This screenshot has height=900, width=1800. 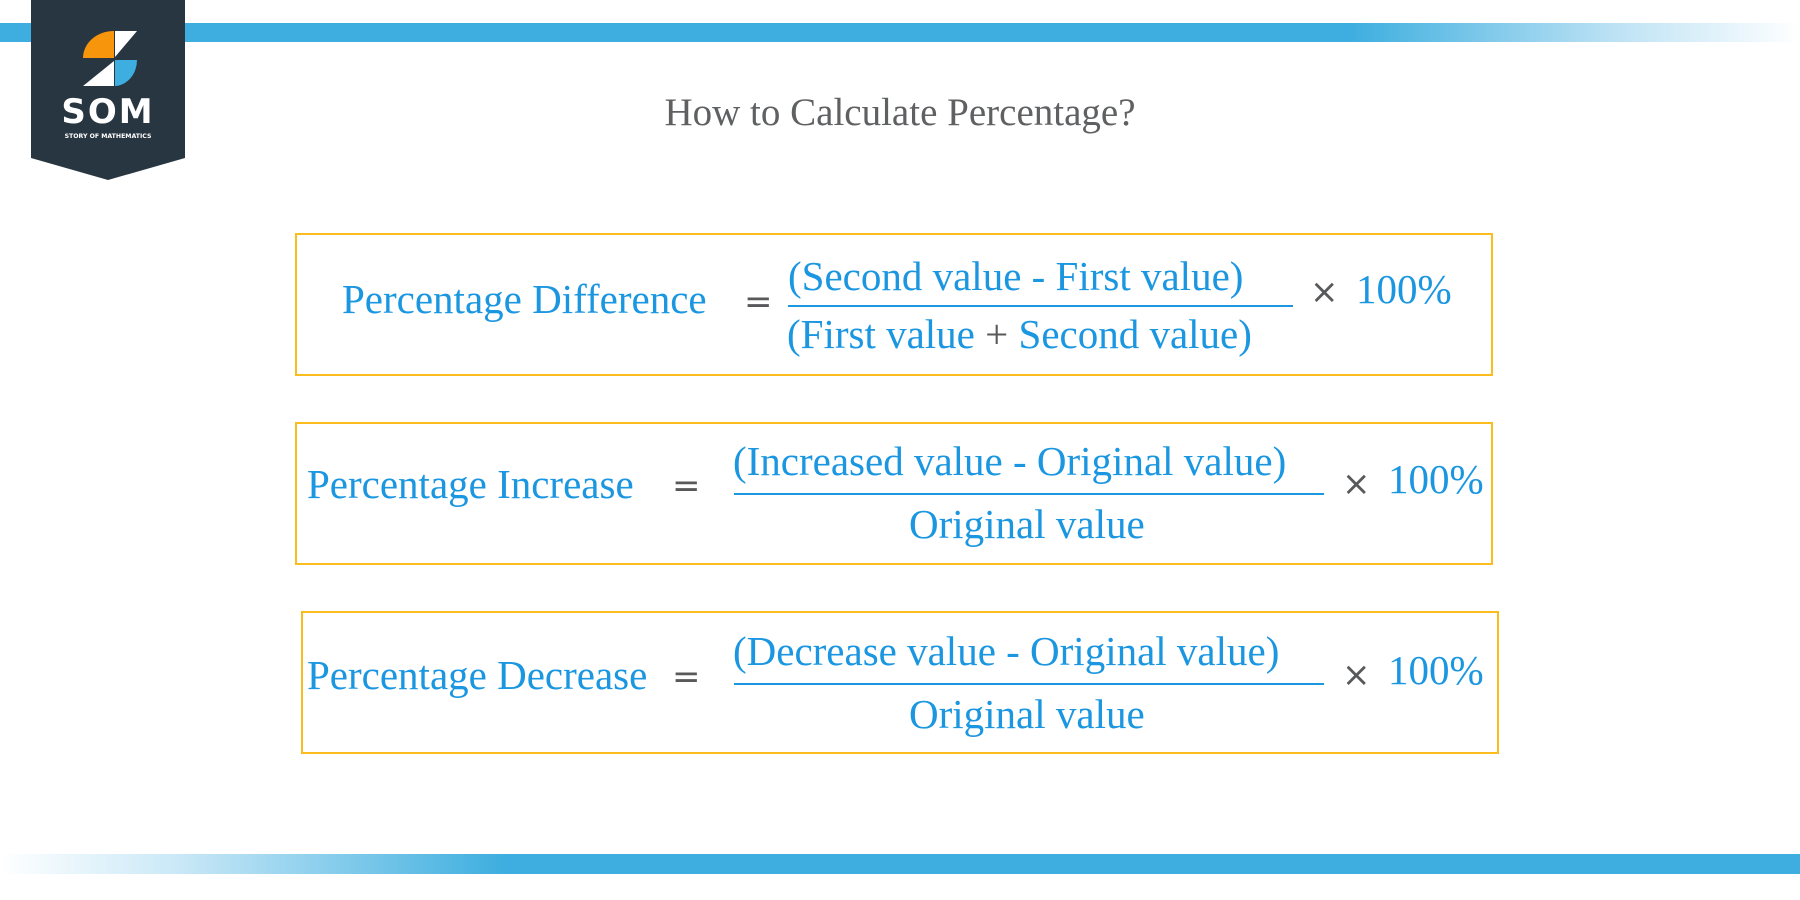 What do you see at coordinates (524, 299) in the screenshot?
I see `formula-label: Percentage Difference` at bounding box center [524, 299].